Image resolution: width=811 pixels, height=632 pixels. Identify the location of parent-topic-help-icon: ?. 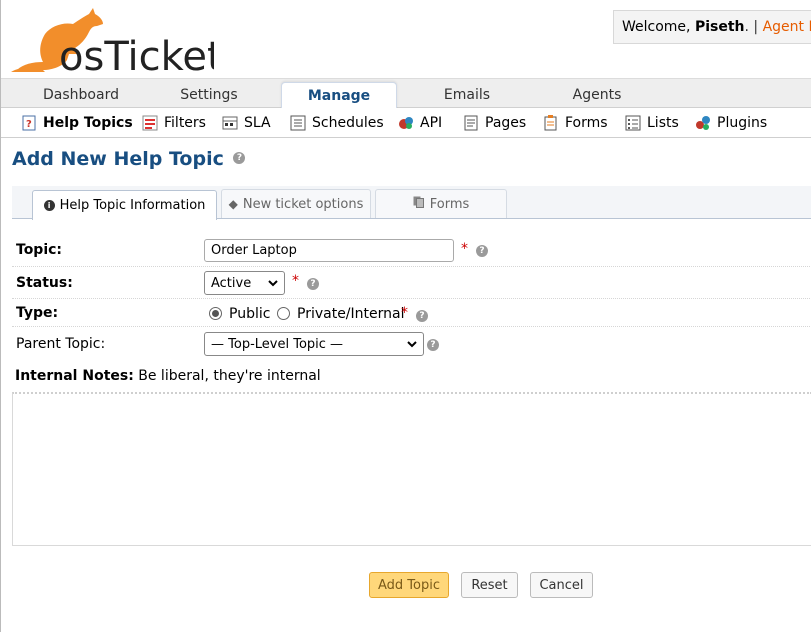
(433, 345).